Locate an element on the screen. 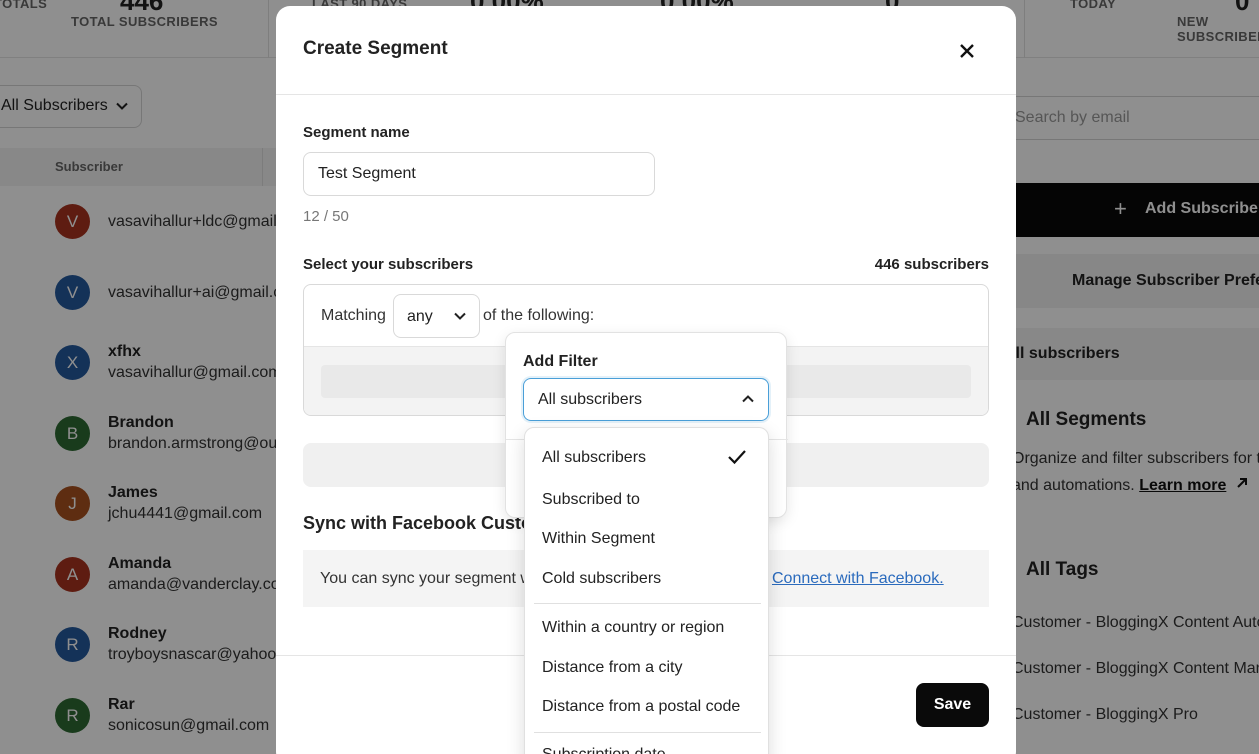 The width and height of the screenshot is (1259, 754). close-icon is located at coordinates (967, 51).